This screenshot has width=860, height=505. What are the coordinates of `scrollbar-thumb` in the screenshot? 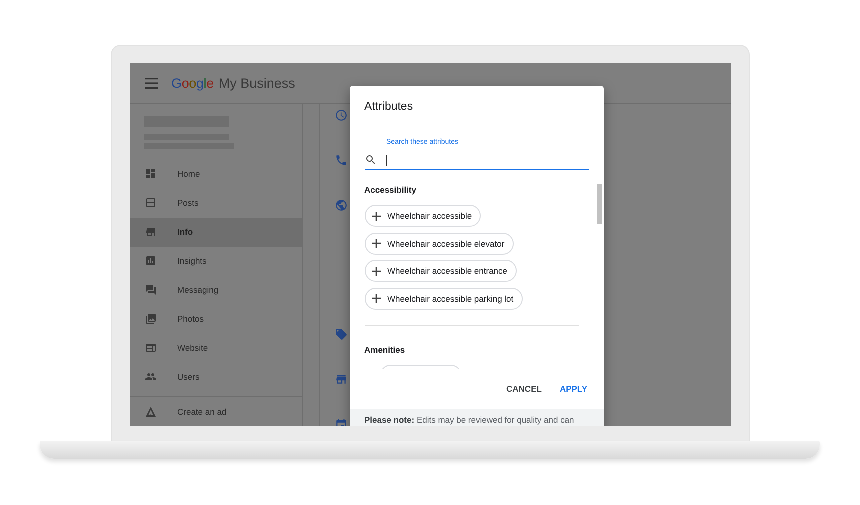 It's located at (599, 204).